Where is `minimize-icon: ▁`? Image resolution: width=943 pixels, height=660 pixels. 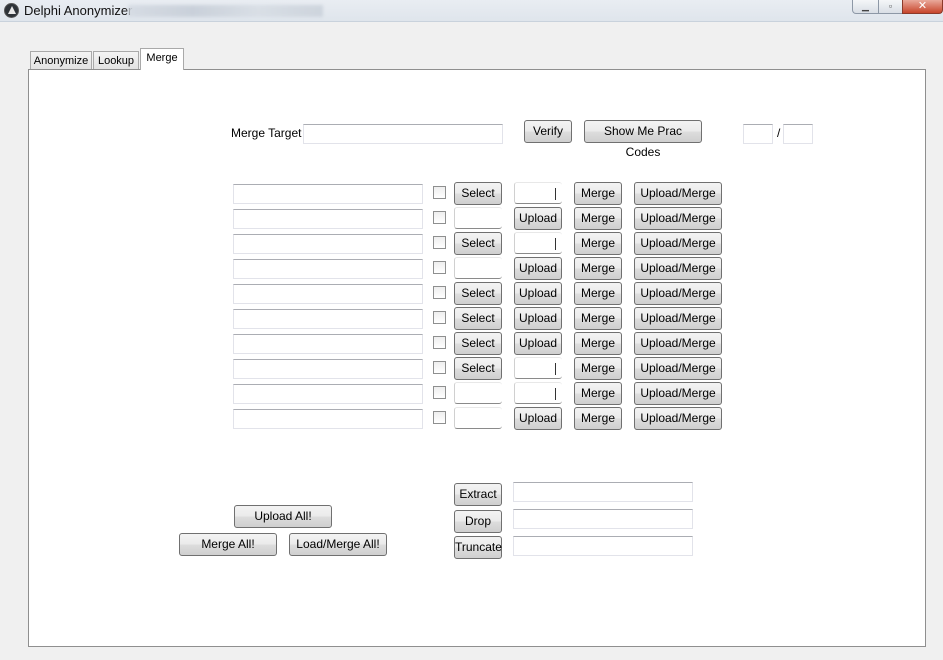 minimize-icon: ▁ is located at coordinates (865, 7).